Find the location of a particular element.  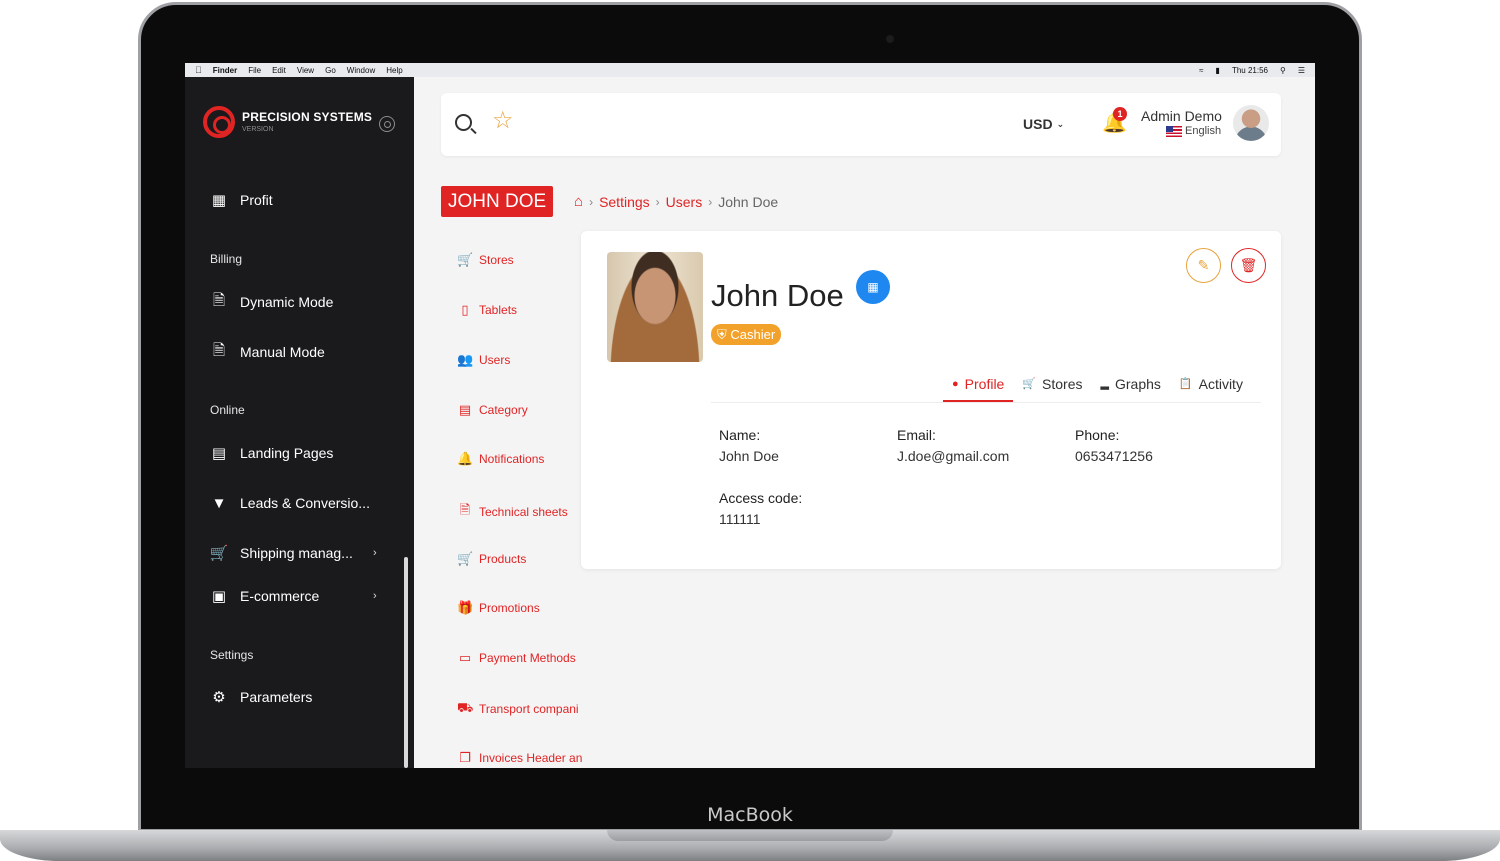

subnav-stores: 🛒 Stores is located at coordinates (485, 260).